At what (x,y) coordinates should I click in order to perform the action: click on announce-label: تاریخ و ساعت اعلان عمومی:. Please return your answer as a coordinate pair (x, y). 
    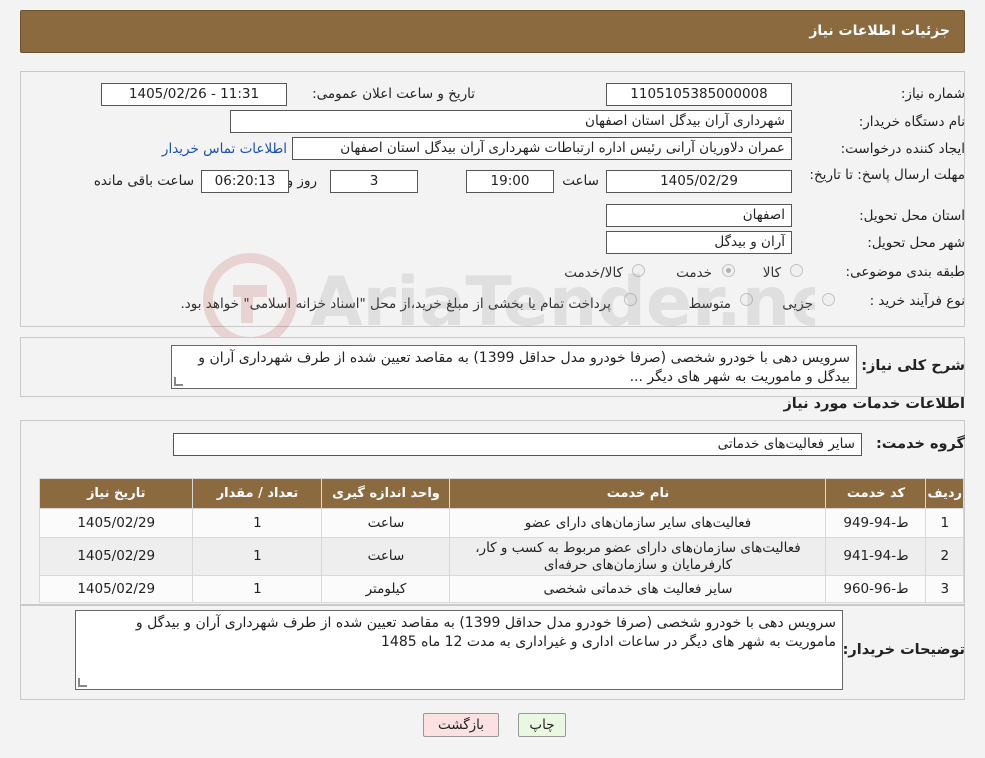
    Looking at the image, I should click on (393, 94).